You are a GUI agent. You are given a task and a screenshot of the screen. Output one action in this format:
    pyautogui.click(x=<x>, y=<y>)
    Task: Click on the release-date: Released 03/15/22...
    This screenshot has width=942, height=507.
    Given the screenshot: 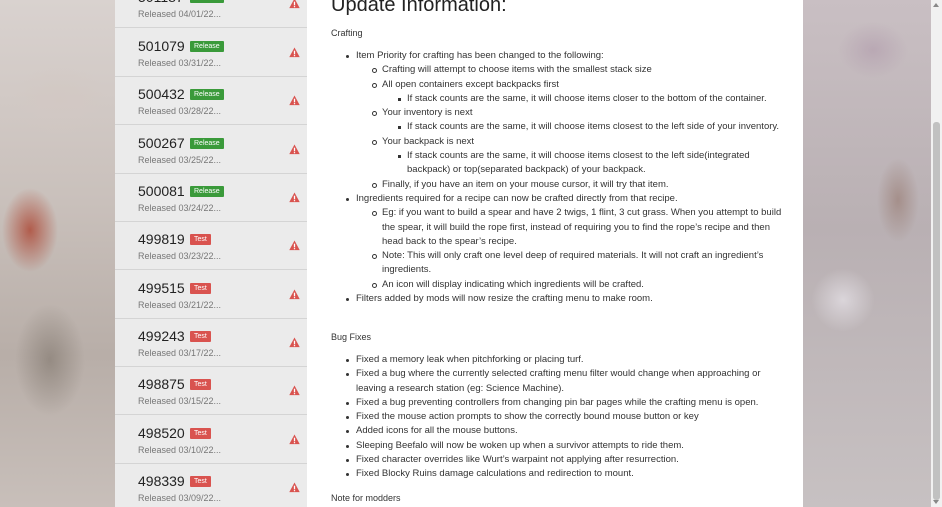 What is the action you would take?
    pyautogui.click(x=180, y=401)
    